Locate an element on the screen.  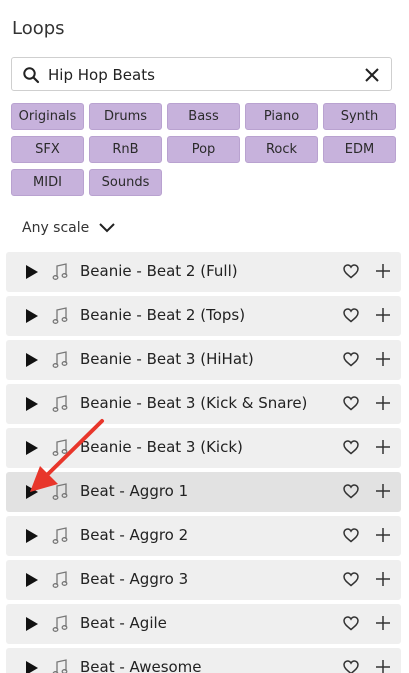
loop-row: Beat - Awesome is located at coordinates (203, 660).